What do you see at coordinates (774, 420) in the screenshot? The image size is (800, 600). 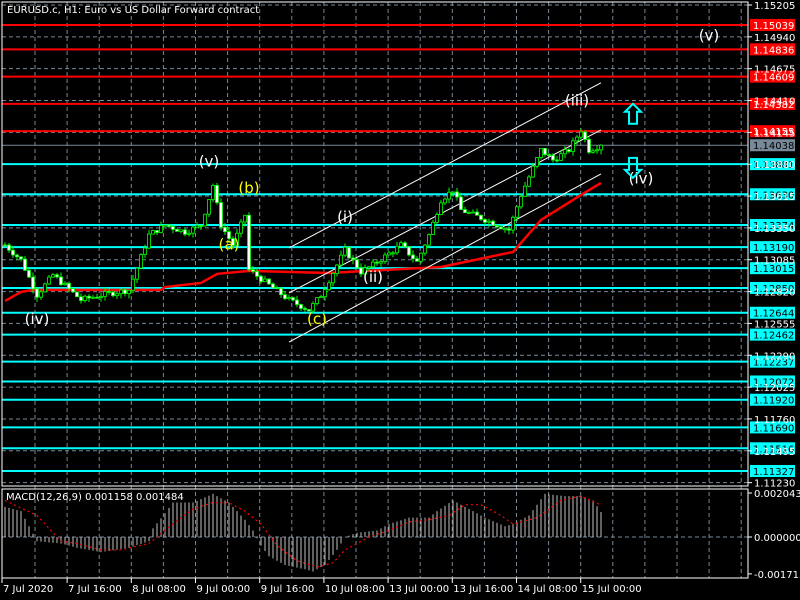 I see `price-tick-label: 1.11760` at bounding box center [774, 420].